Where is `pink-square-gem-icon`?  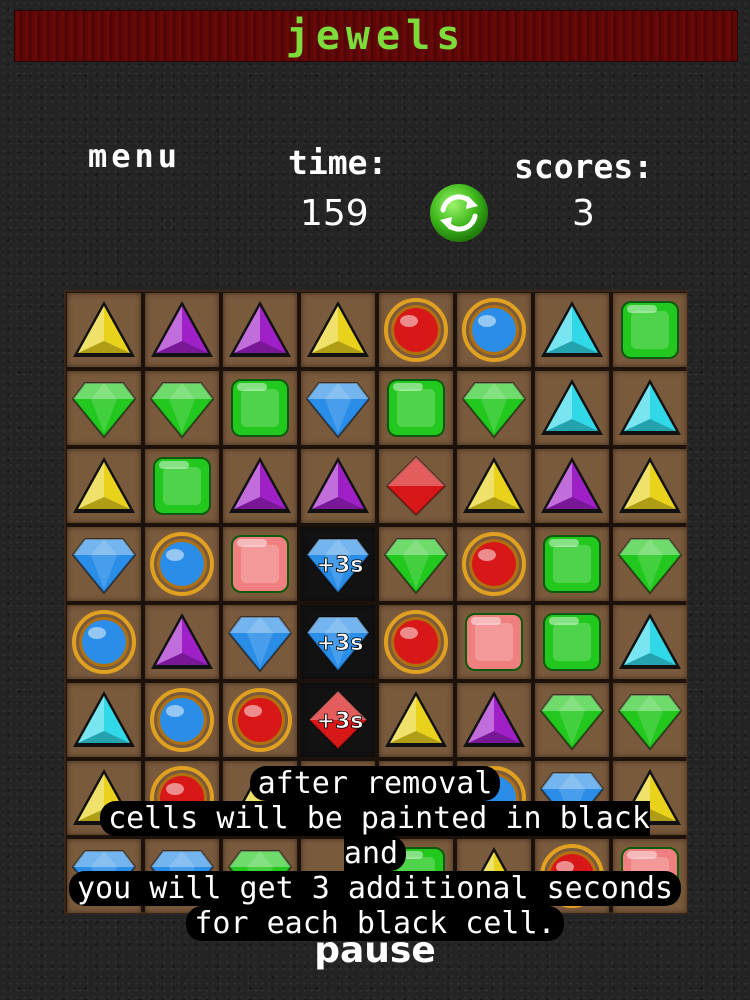
pink-square-gem-icon is located at coordinates (260, 564).